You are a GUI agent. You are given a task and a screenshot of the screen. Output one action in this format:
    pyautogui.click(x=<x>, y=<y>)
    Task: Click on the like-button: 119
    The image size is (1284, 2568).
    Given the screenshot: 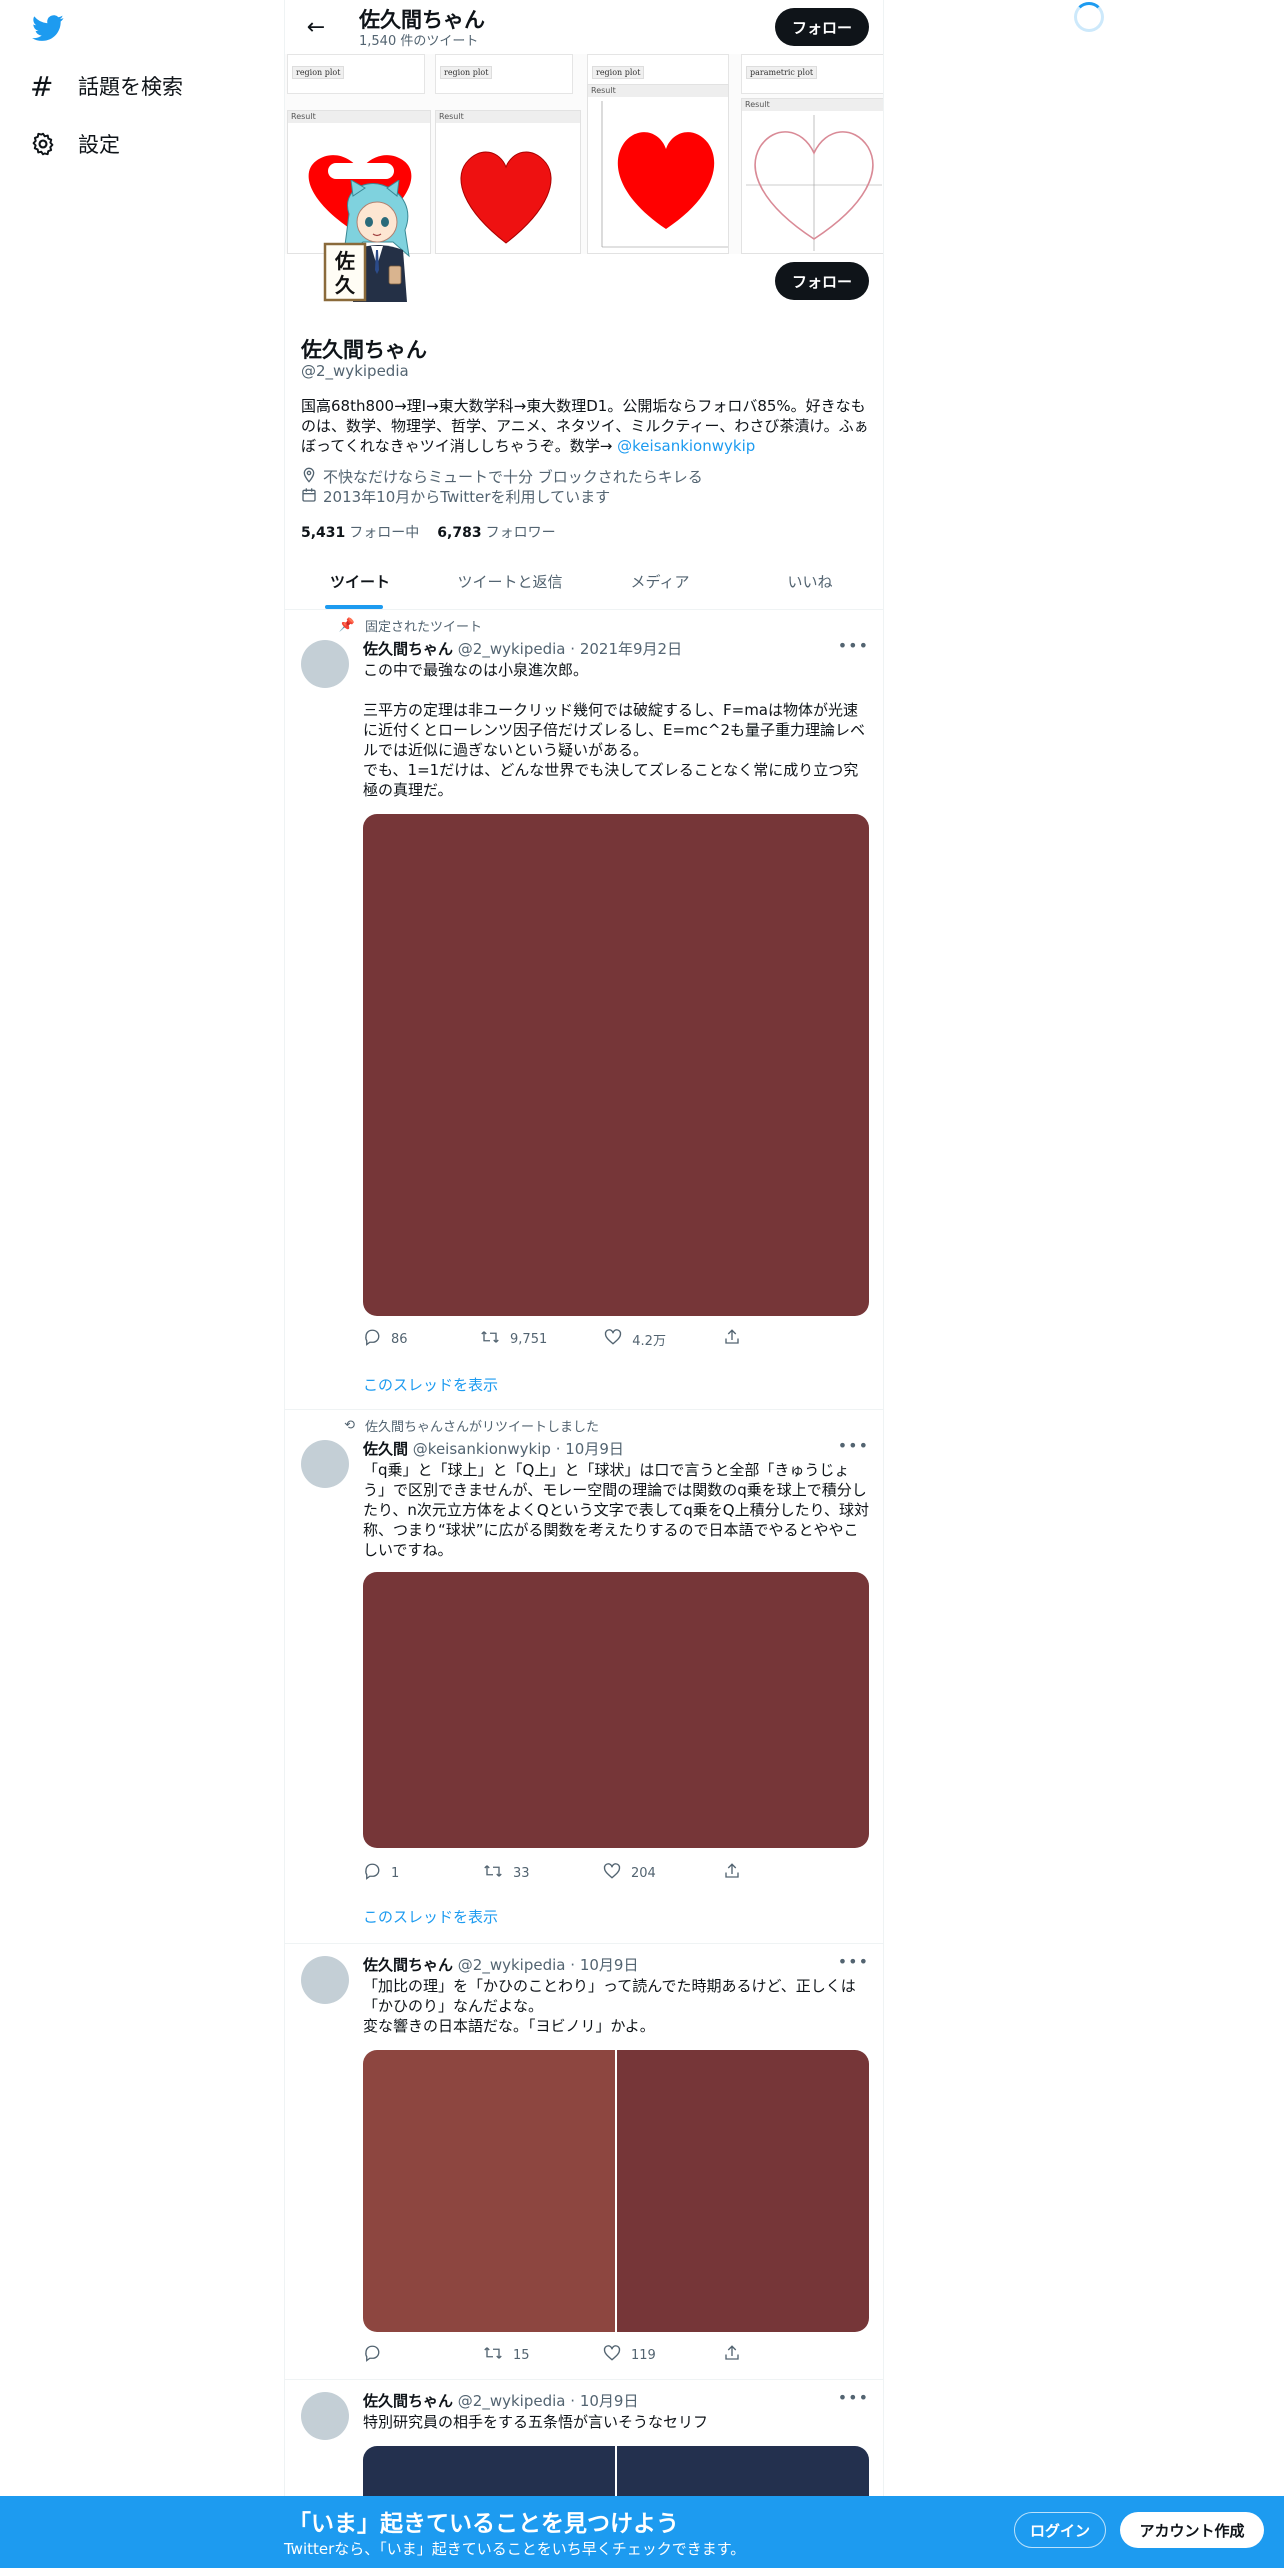 What is the action you would take?
    pyautogui.click(x=633, y=2355)
    